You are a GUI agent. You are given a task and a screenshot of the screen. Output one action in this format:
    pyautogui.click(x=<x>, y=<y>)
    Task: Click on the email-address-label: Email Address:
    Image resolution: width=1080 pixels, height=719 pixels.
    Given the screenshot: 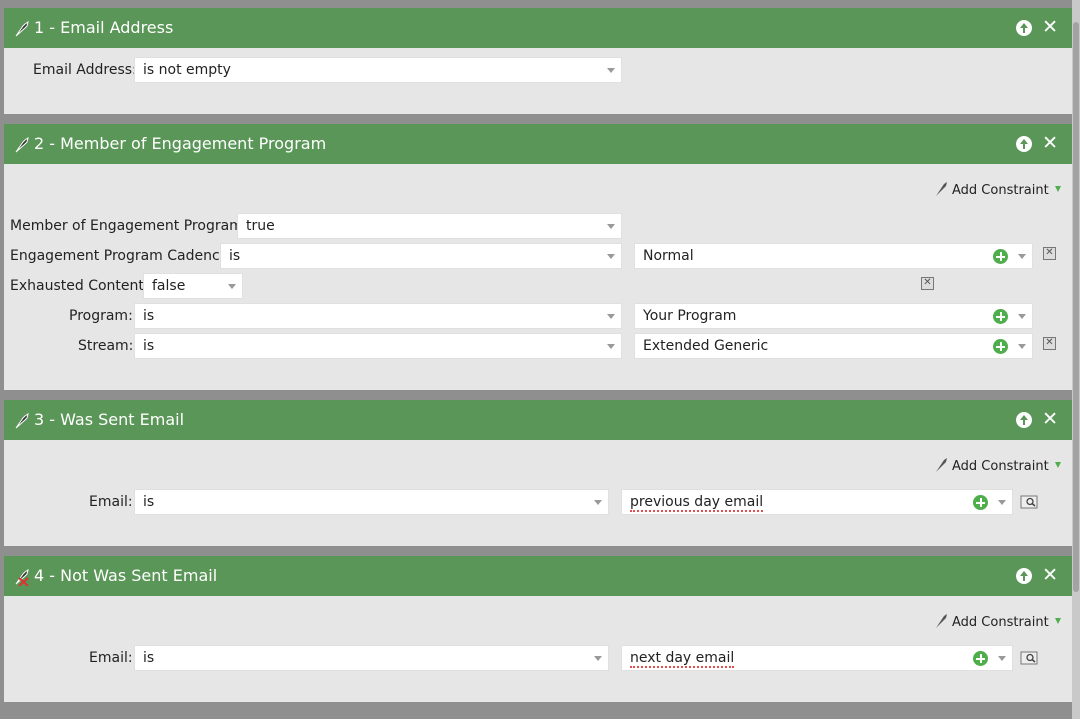 What is the action you would take?
    pyautogui.click(x=85, y=70)
    